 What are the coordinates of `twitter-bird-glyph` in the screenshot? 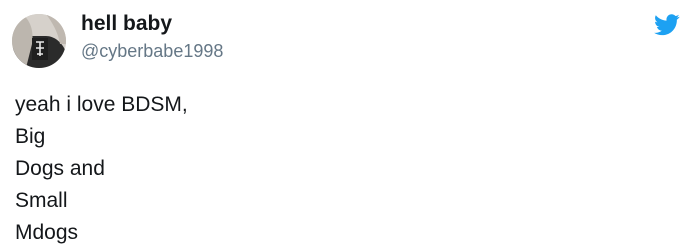 It's located at (667, 25).